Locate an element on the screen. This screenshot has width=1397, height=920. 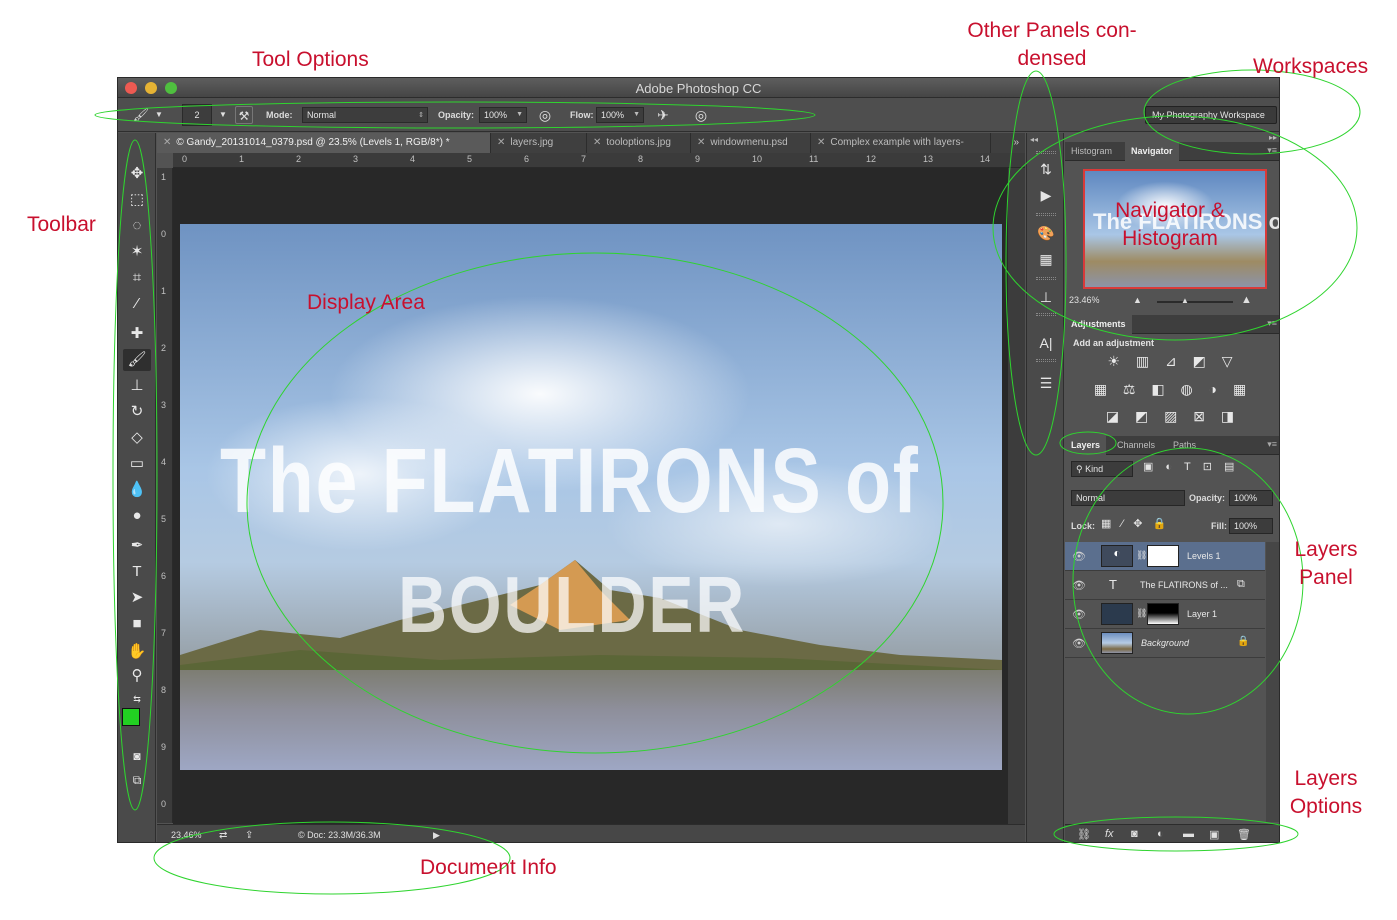
brush-size-picker: 2 is located at coordinates (197, 115).